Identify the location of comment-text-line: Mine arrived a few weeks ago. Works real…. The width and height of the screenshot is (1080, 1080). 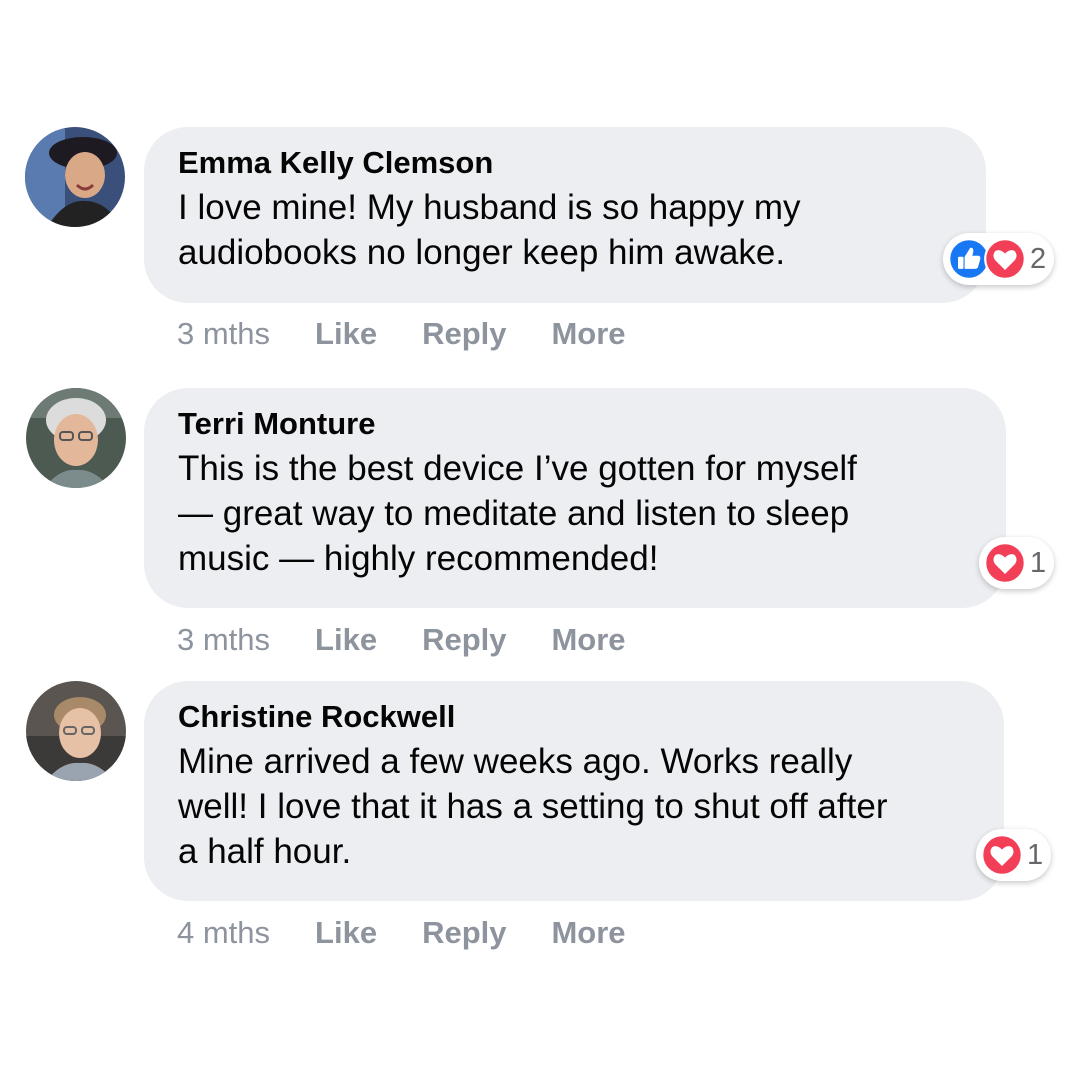
(515, 761).